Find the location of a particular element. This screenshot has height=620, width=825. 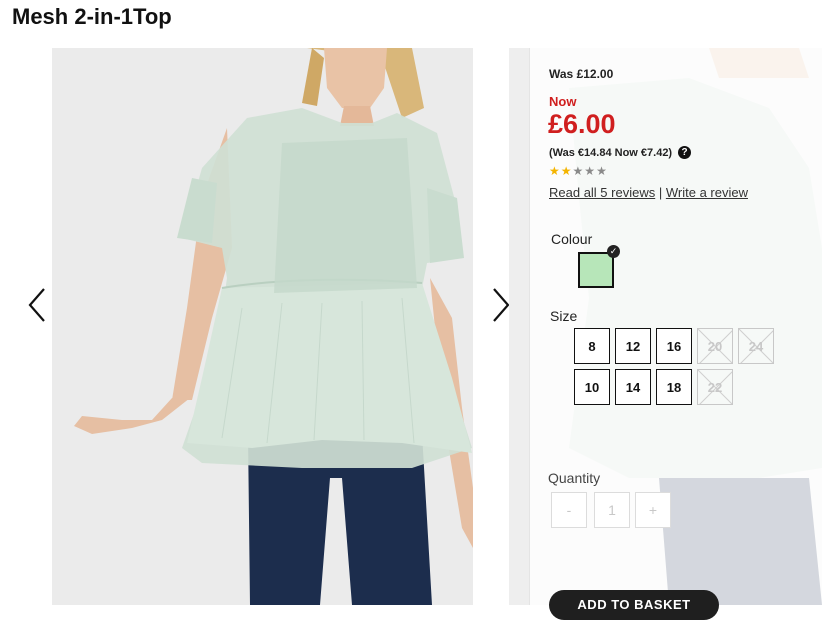

product-title: Mesh 2-in-1Top is located at coordinates (92, 16).